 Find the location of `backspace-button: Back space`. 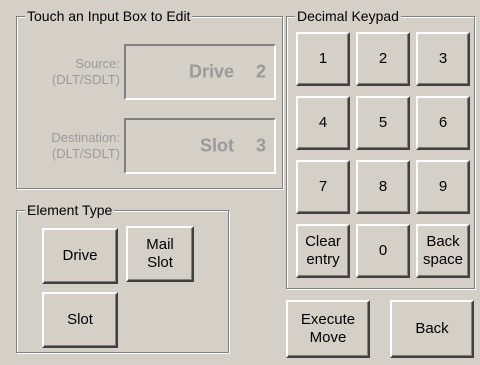

backspace-button: Back space is located at coordinates (443, 251).